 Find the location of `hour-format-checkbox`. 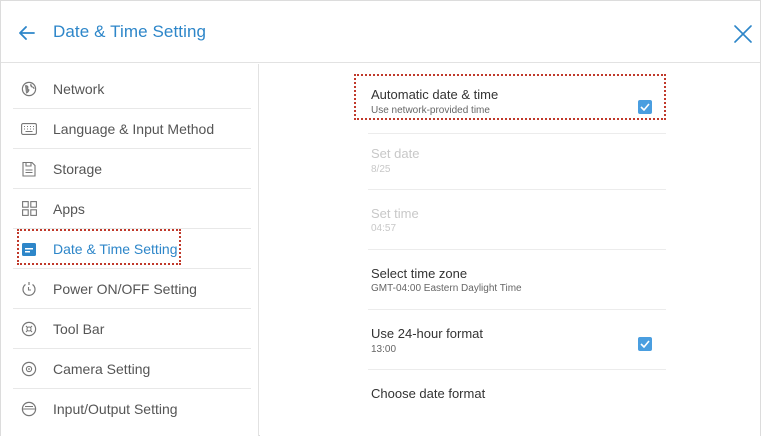

hour-format-checkbox is located at coordinates (645, 344).